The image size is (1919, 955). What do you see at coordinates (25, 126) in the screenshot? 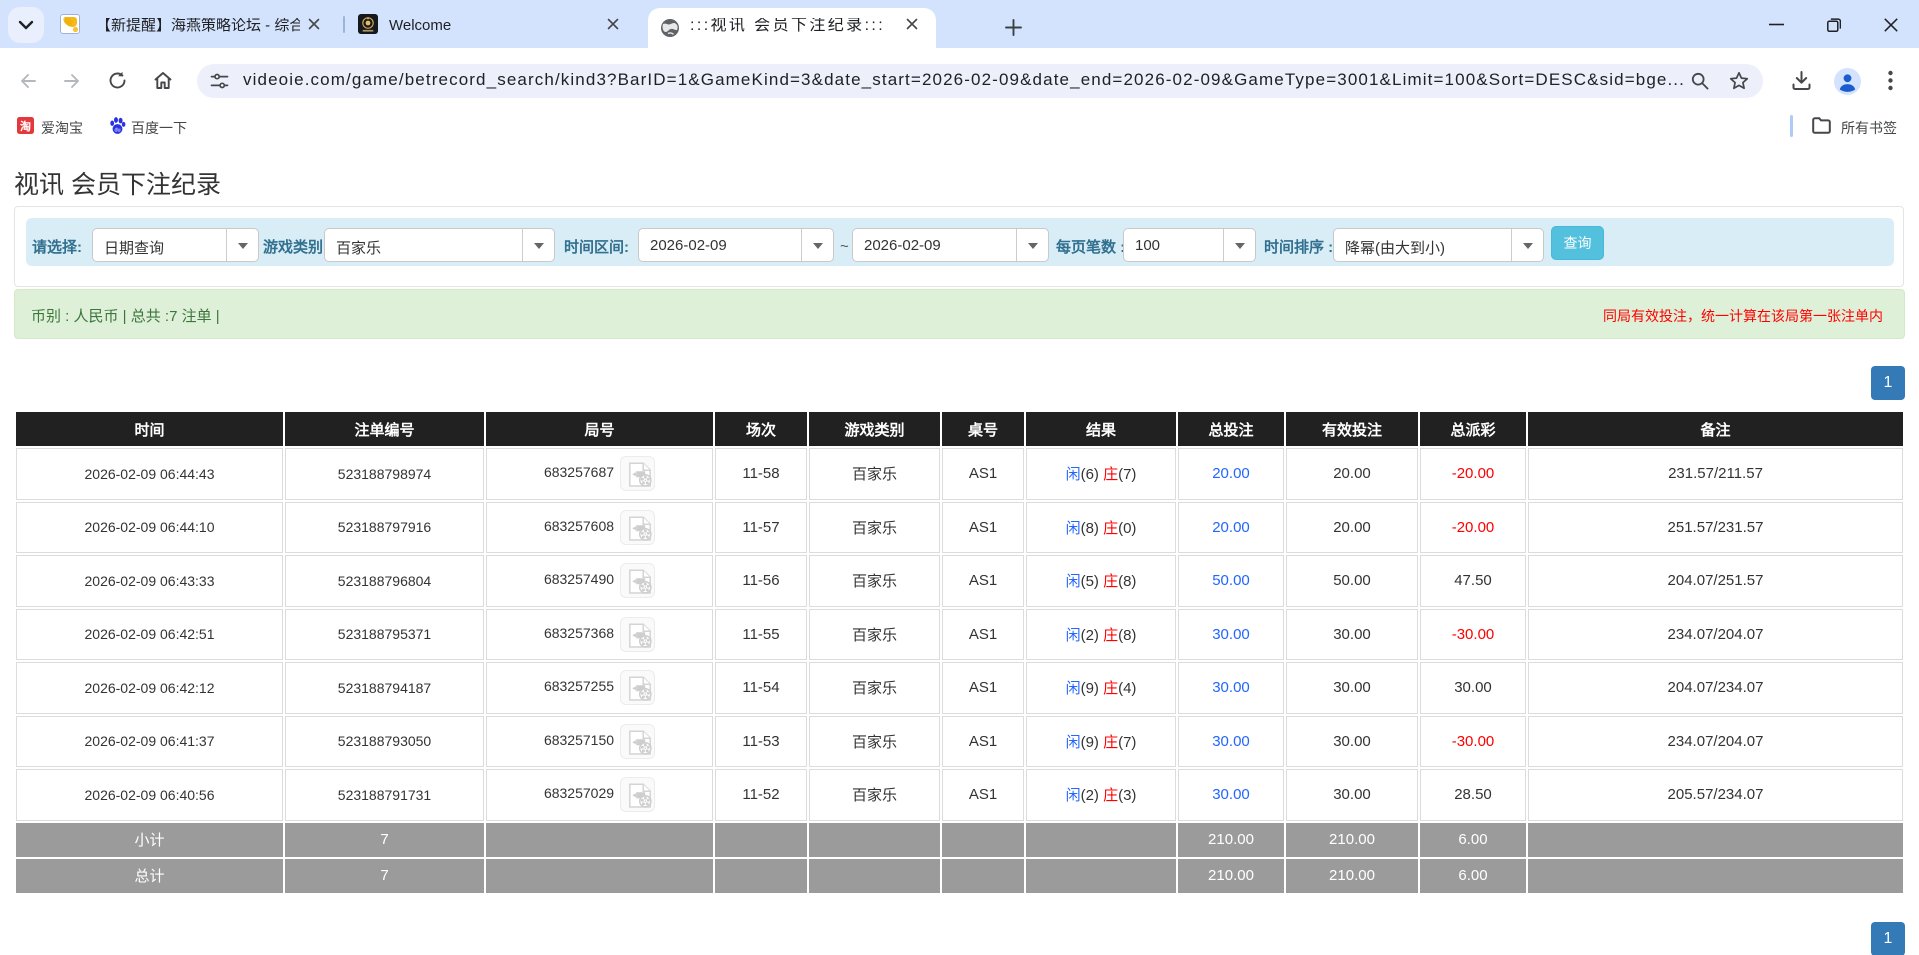
I see `svg-text: 淘` at bounding box center [25, 126].